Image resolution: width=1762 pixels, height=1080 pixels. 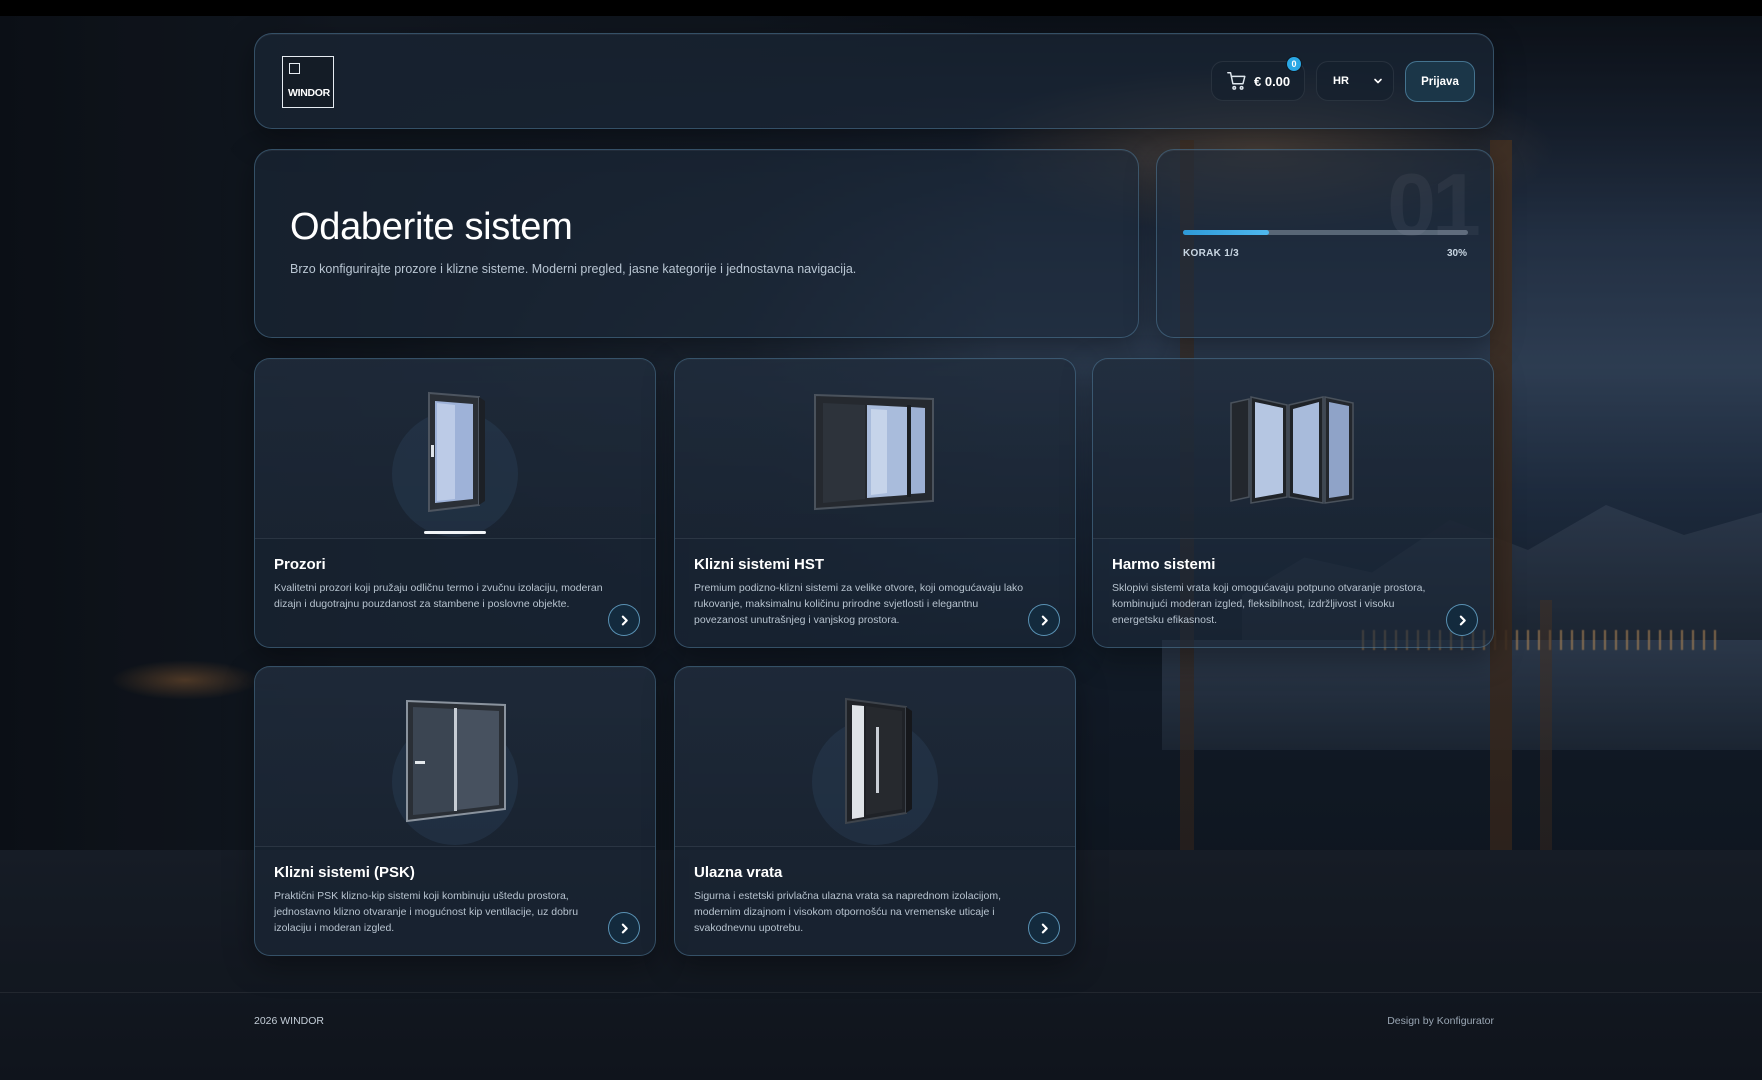 I want to click on progress-percent: 30%, so click(x=1456, y=253).